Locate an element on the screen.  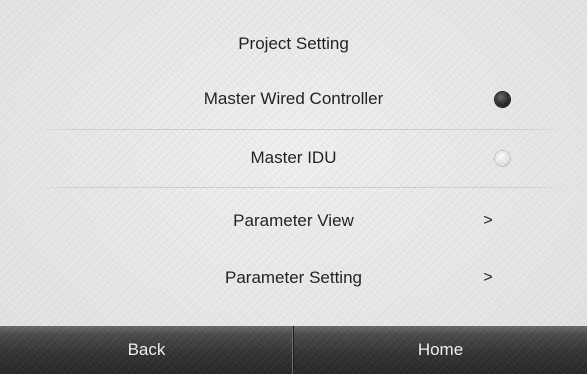
home-button: Home is located at coordinates (440, 350).